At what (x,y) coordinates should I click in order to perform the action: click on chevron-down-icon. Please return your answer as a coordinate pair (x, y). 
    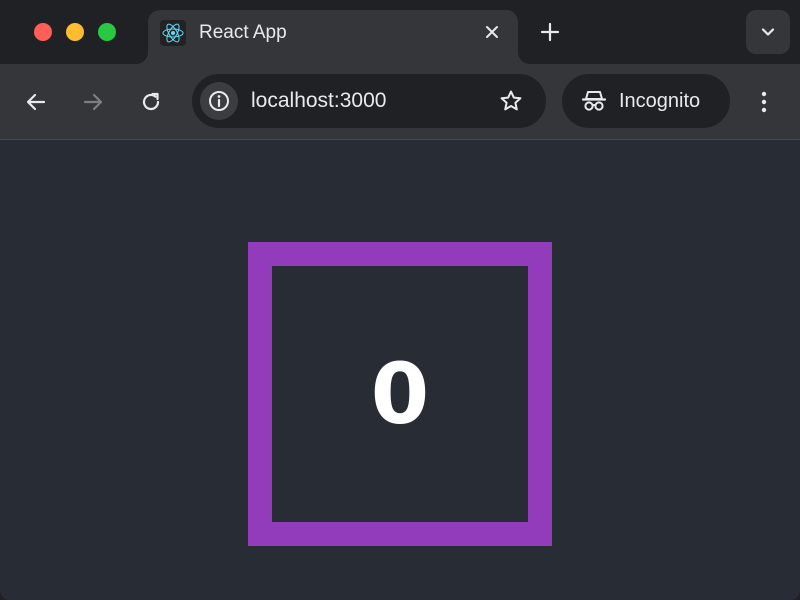
    Looking at the image, I should click on (768, 32).